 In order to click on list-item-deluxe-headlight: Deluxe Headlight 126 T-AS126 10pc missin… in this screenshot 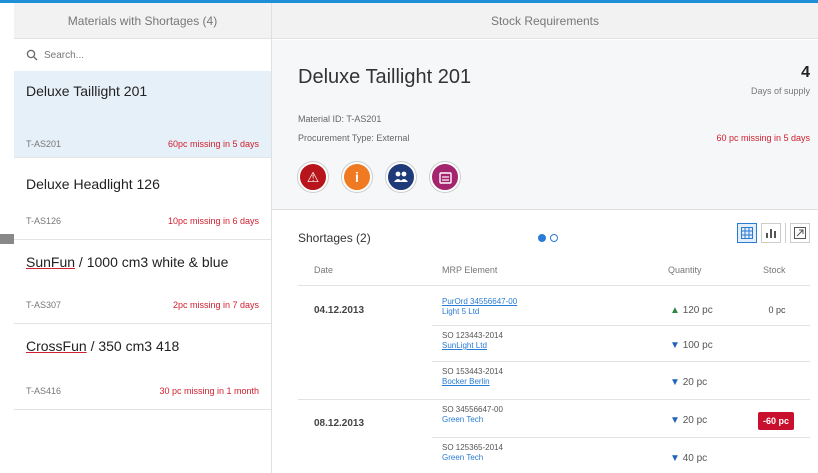, I will do `click(142, 199)`.